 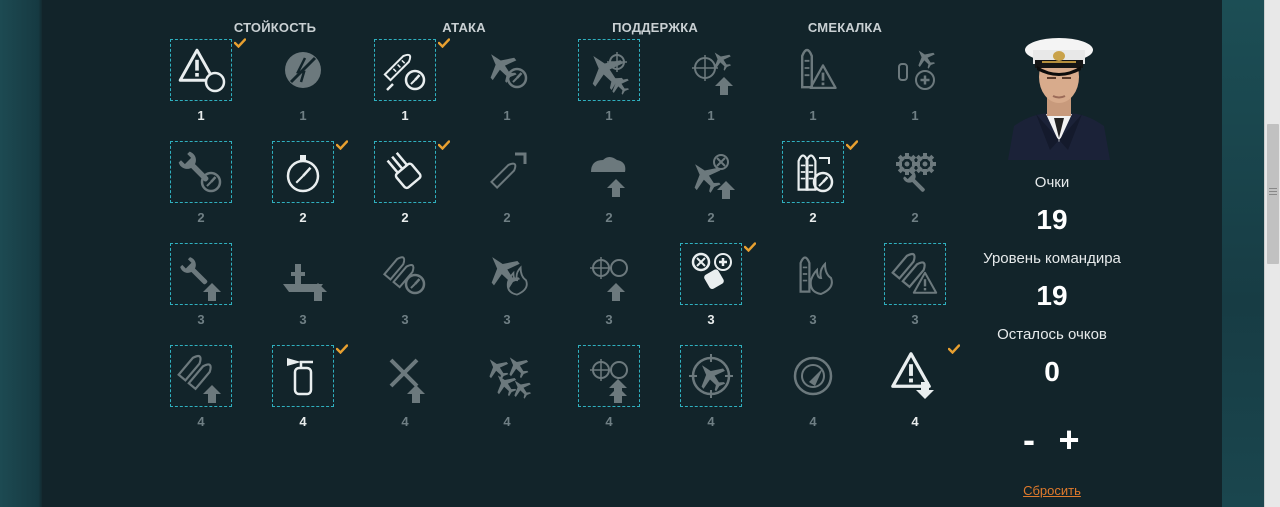 What do you see at coordinates (818, 69) in the screenshot?
I see `torpedo-warning-icon` at bounding box center [818, 69].